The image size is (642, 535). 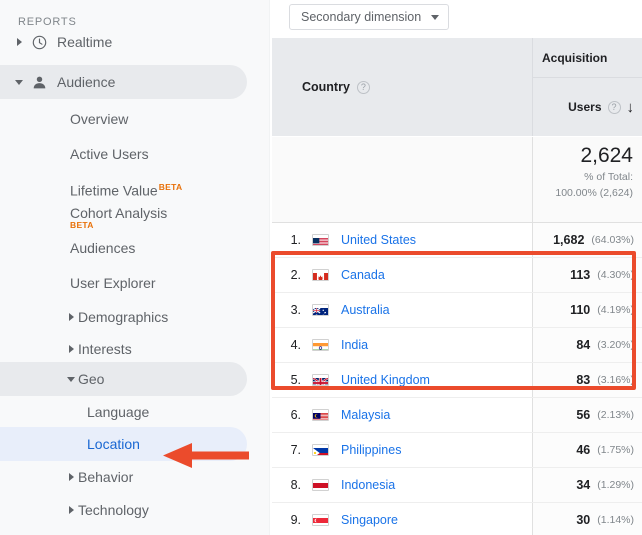 I want to click on row-rank: 8., so click(x=295, y=485).